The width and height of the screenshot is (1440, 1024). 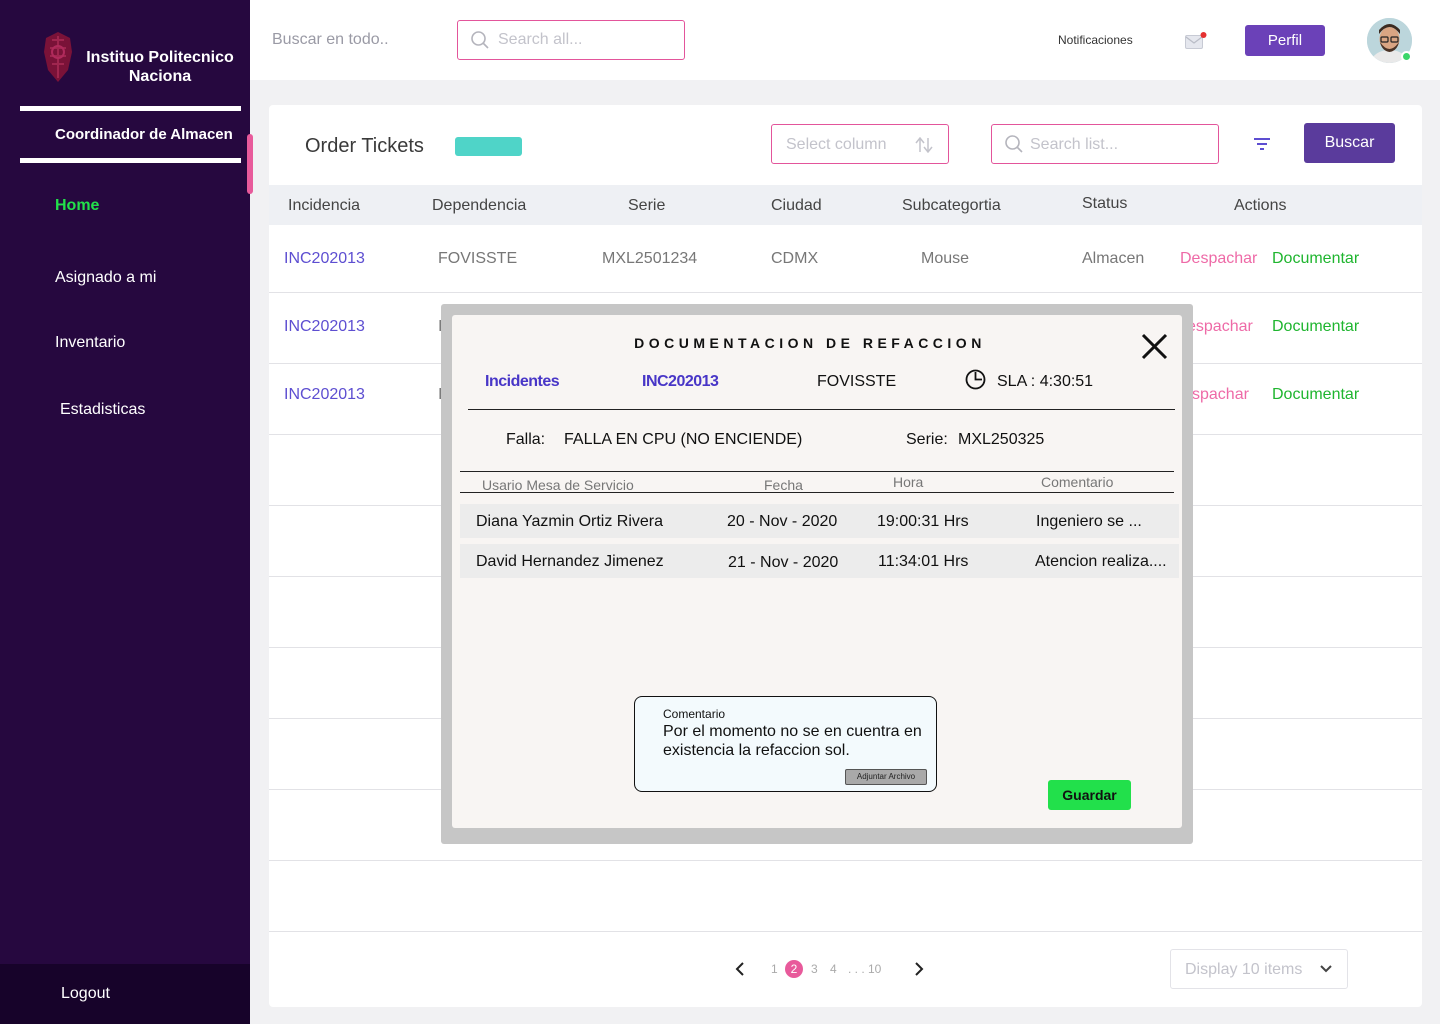 What do you see at coordinates (588, 40) in the screenshot?
I see `global-search-input` at bounding box center [588, 40].